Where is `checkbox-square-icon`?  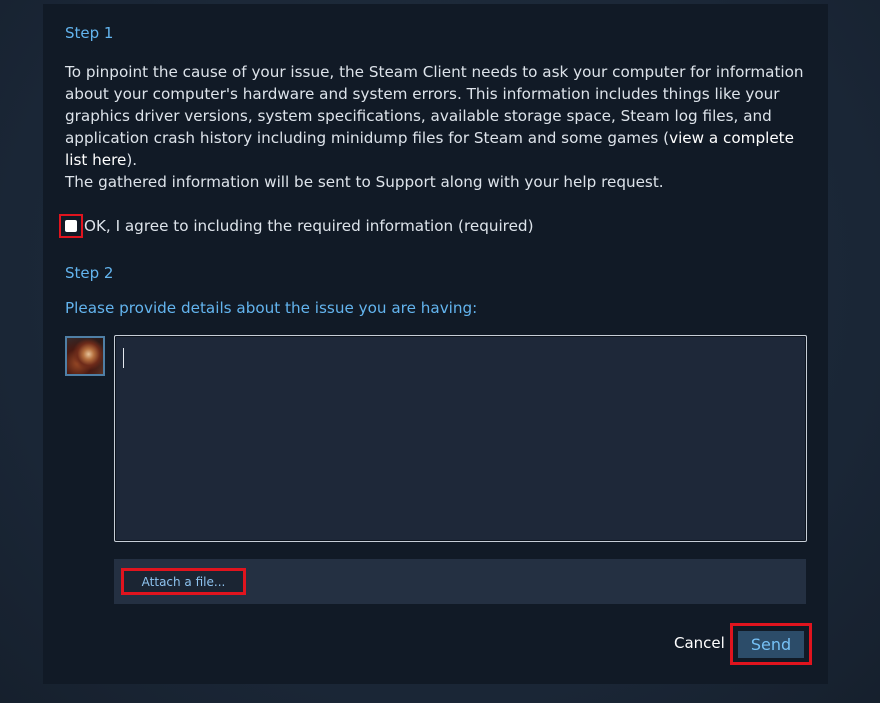 checkbox-square-icon is located at coordinates (71, 226).